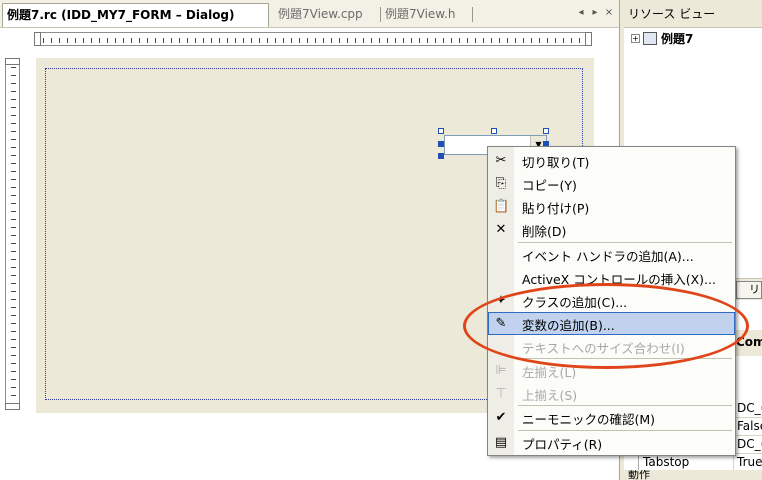 The height and width of the screenshot is (480, 762). Describe the element at coordinates (501, 393) in the screenshot. I see `align-top-icon: ⊤` at that location.